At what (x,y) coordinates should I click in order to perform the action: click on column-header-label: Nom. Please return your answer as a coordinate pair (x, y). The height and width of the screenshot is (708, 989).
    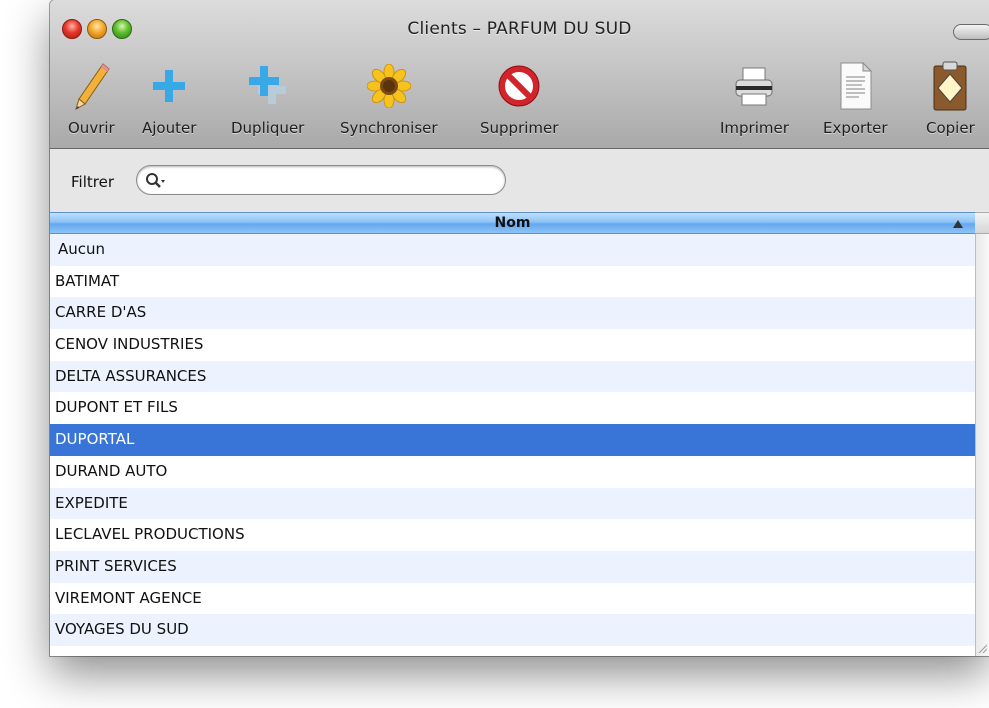
    Looking at the image, I should click on (512, 223).